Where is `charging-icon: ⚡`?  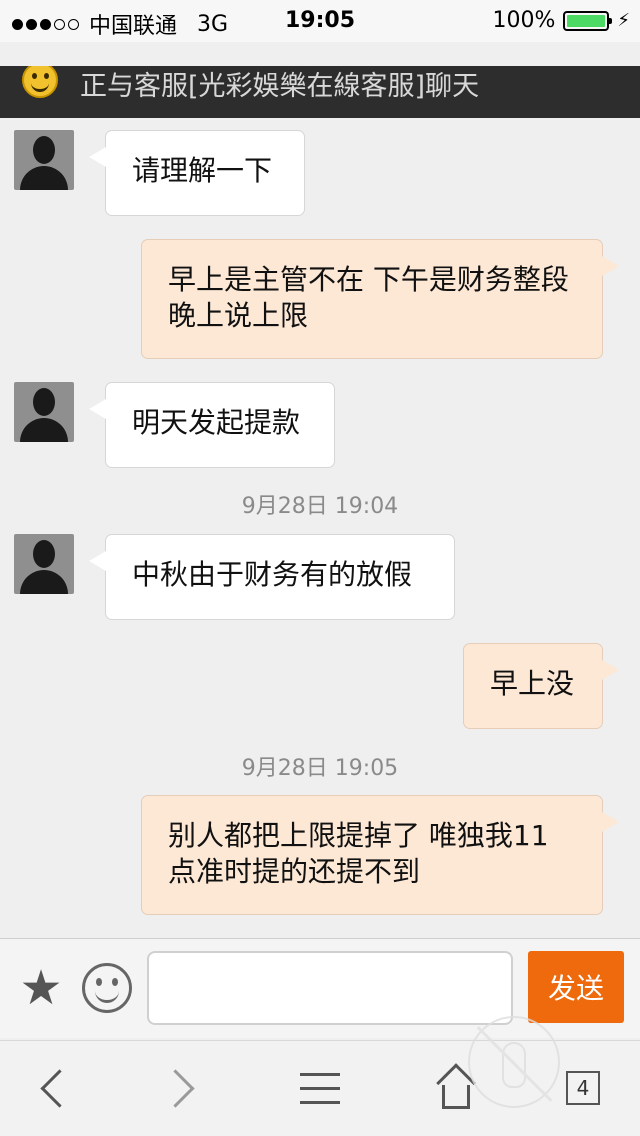 charging-icon: ⚡ is located at coordinates (623, 20).